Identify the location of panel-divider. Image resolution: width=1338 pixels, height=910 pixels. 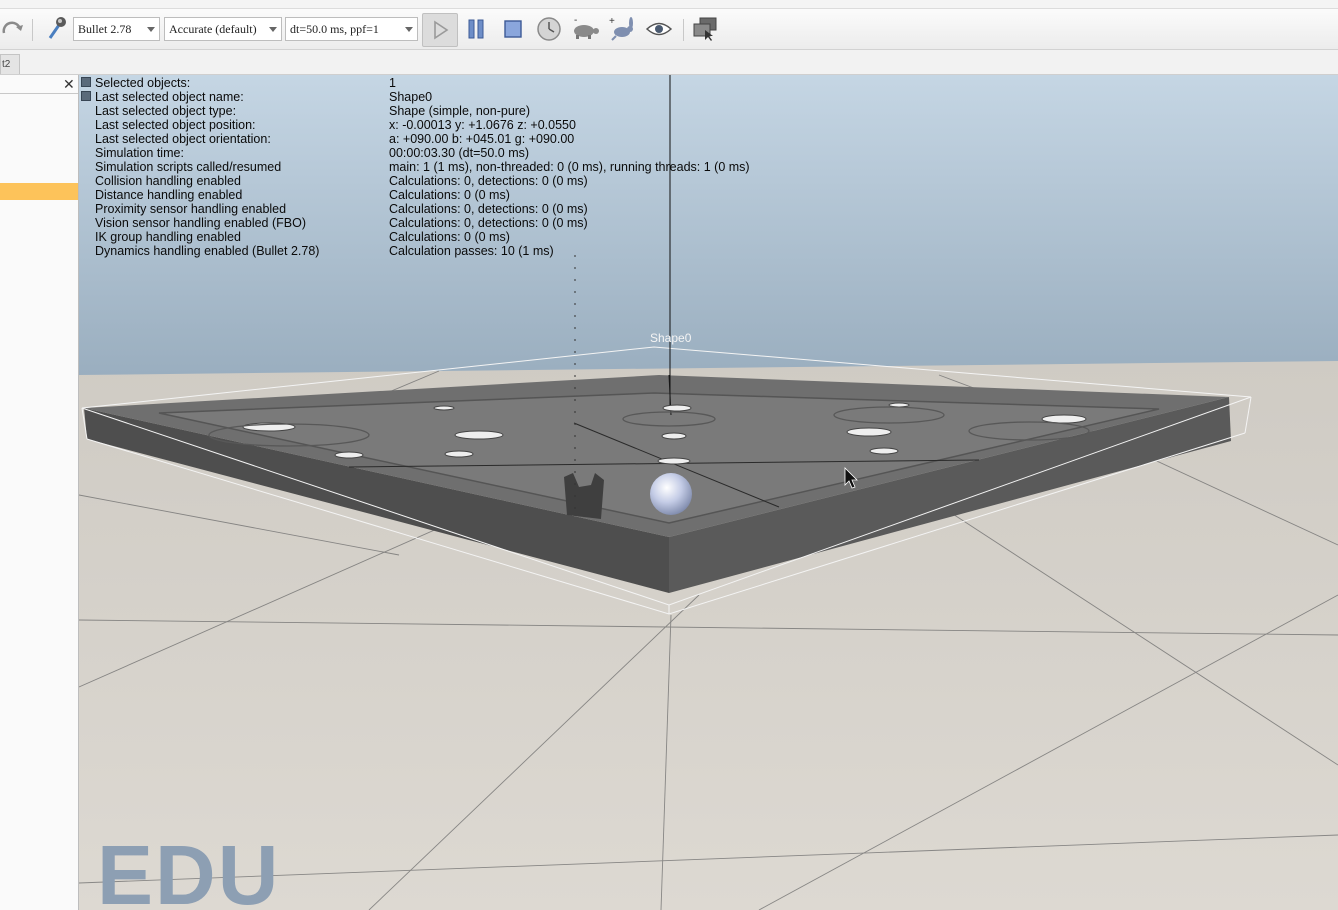
(39, 93).